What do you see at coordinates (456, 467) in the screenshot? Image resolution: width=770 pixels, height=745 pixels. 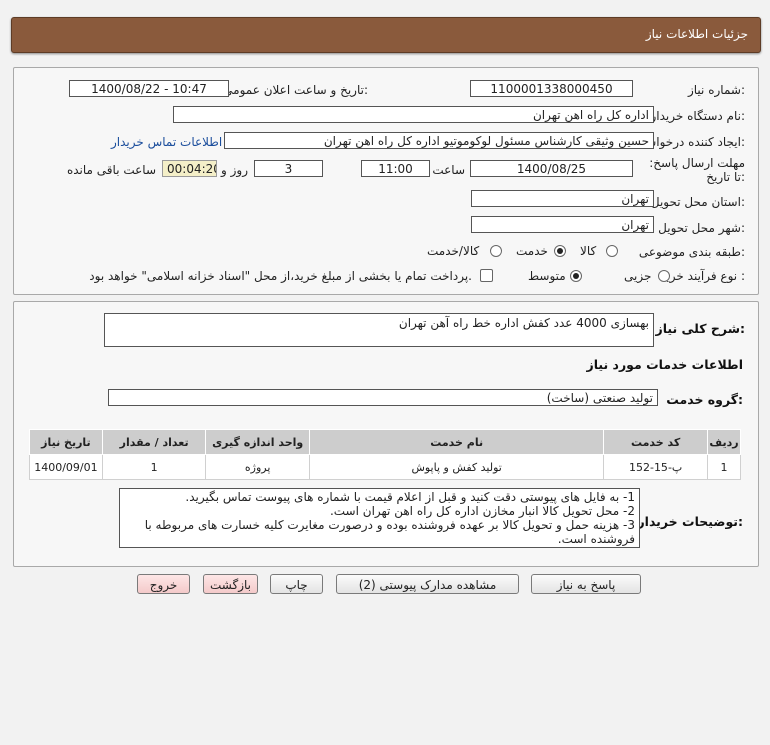 I see `cell-service-name: تولید کفش و پاپوش` at bounding box center [456, 467].